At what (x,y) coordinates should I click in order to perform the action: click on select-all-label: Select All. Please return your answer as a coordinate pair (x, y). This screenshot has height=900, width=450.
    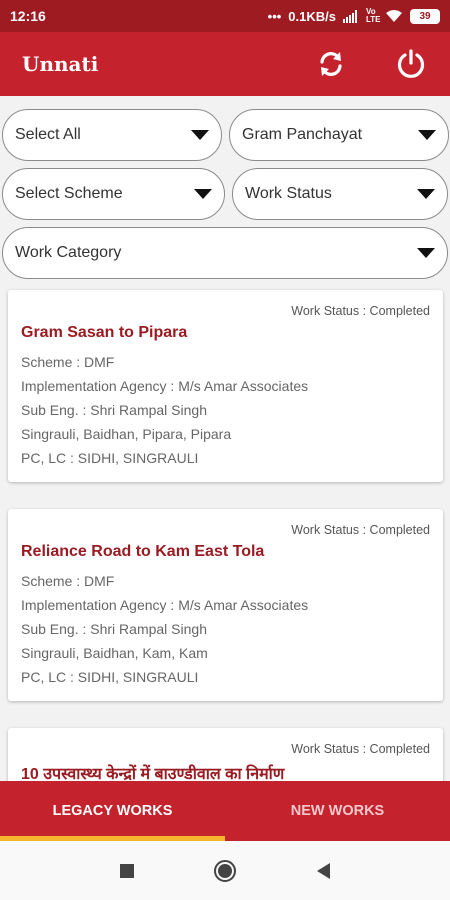
    Looking at the image, I should click on (48, 134).